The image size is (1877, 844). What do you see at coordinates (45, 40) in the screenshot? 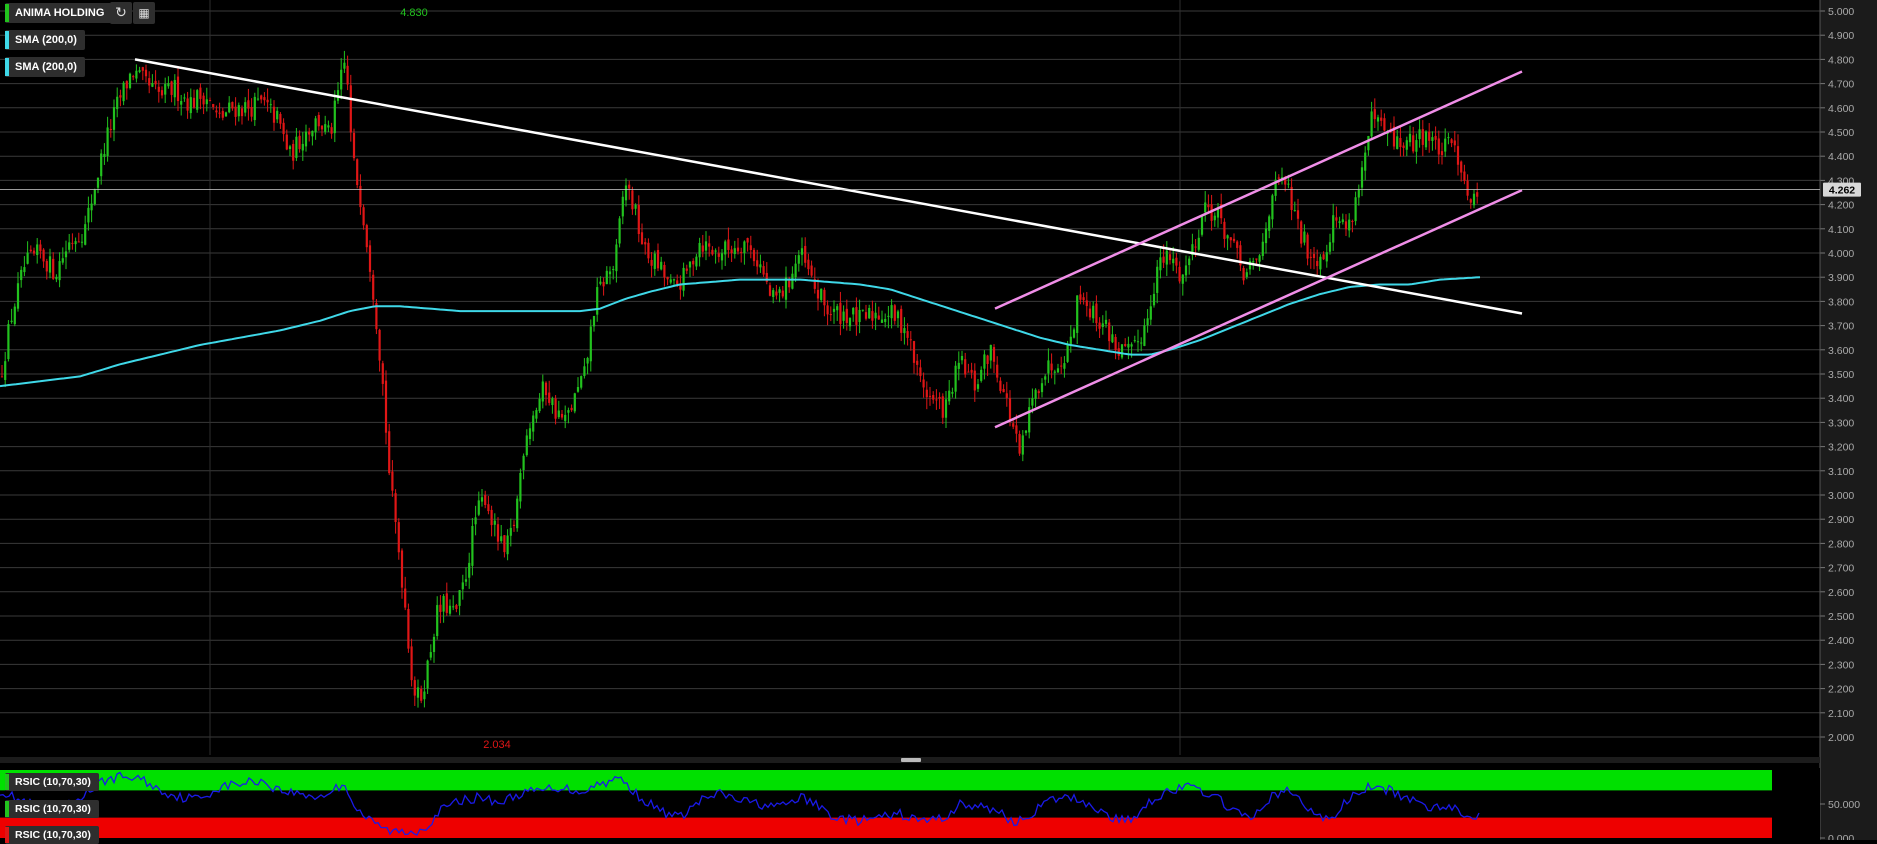
I see `indicator-tag-sma-1: SMA (200,0)` at bounding box center [45, 40].